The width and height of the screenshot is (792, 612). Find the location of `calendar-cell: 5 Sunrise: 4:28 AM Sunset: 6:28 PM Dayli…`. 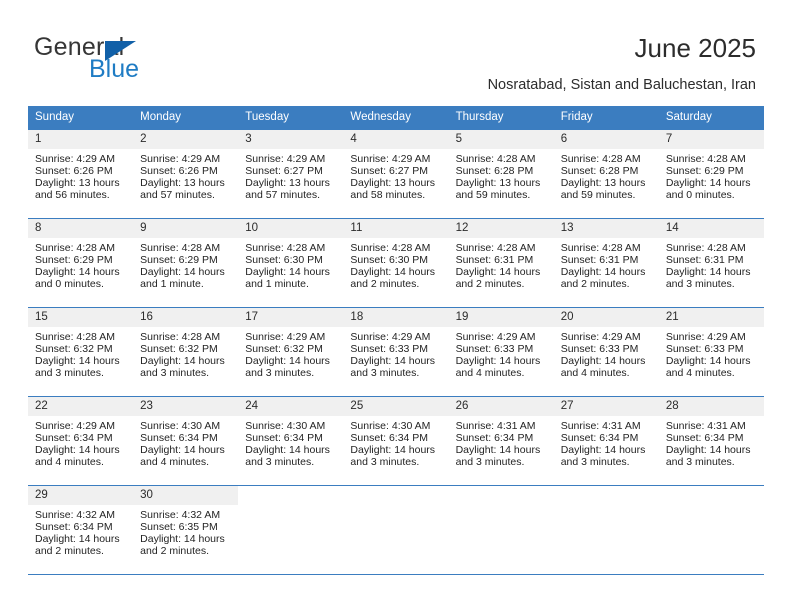

calendar-cell: 5 Sunrise: 4:28 AM Sunset: 6:28 PM Dayli… is located at coordinates (501, 174).